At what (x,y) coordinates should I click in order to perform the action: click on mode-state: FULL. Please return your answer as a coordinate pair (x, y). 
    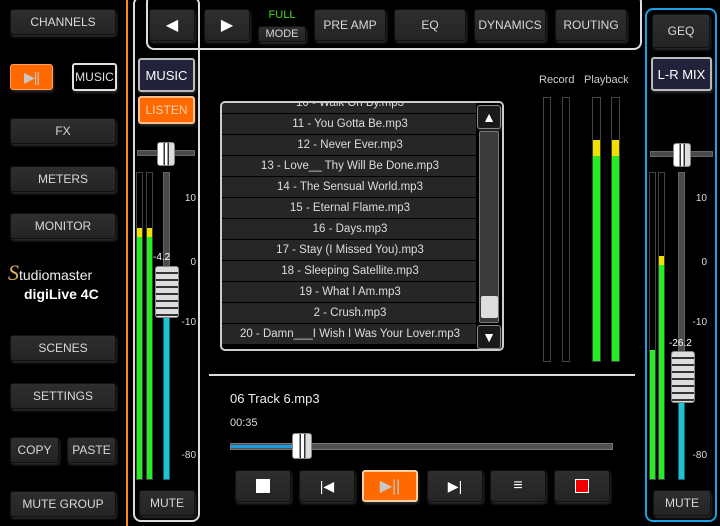
    Looking at the image, I should click on (282, 15).